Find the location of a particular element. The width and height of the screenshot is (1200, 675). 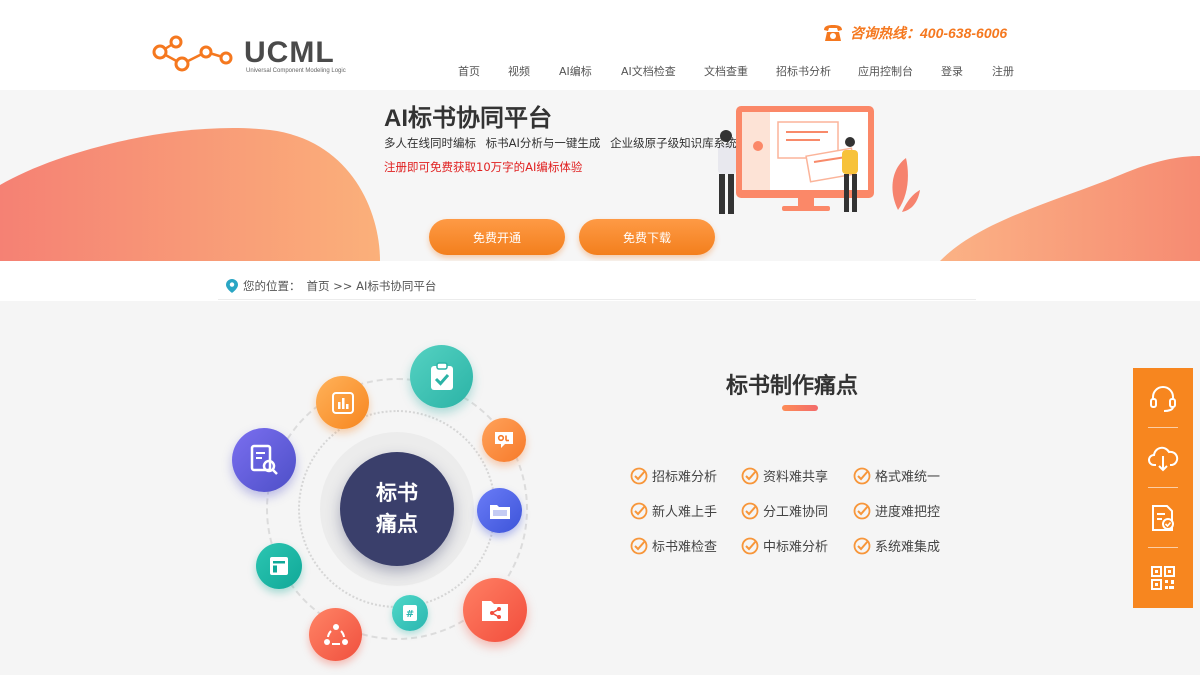

breadcrumb-label: 您的位置： is located at coordinates (272, 286).